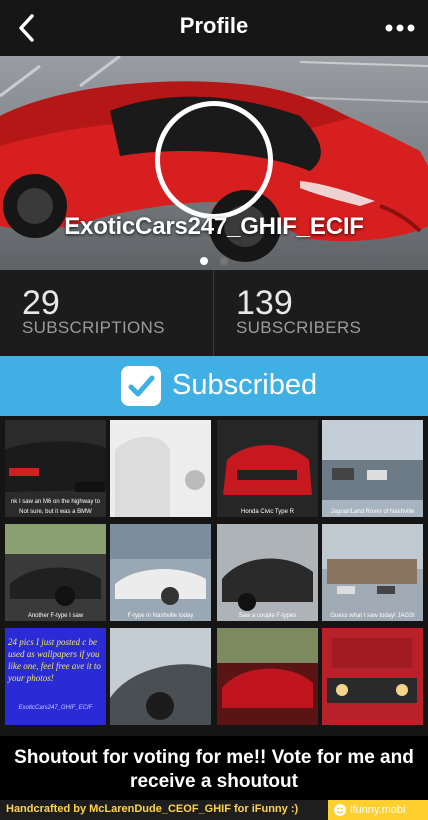  What do you see at coordinates (55, 708) in the screenshot?
I see `post-caption-line2: ExoticCars247_GHIF_ECIF` at bounding box center [55, 708].